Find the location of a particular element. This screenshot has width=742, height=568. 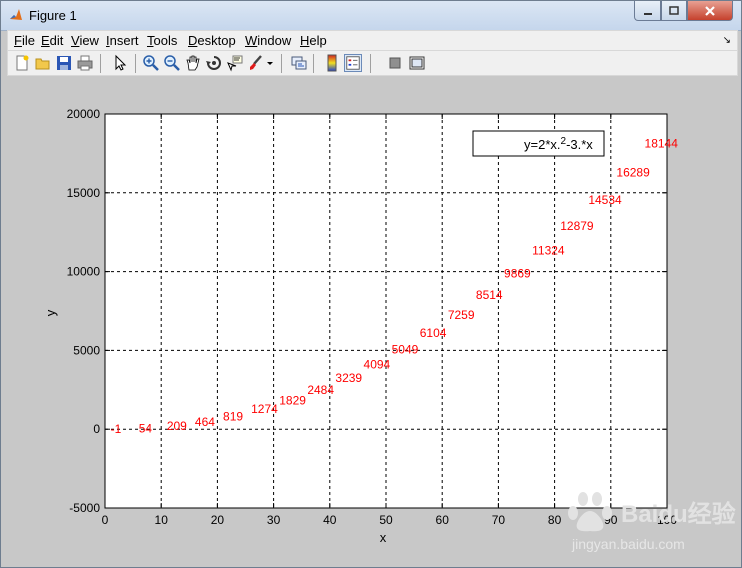

watermark-url: jingyan.baidu.com is located at coordinates (628, 544).